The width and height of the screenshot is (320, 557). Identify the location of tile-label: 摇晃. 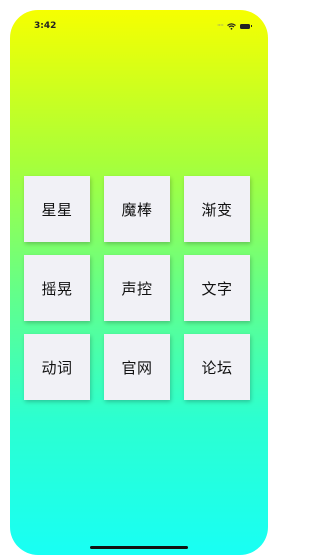
(57, 288).